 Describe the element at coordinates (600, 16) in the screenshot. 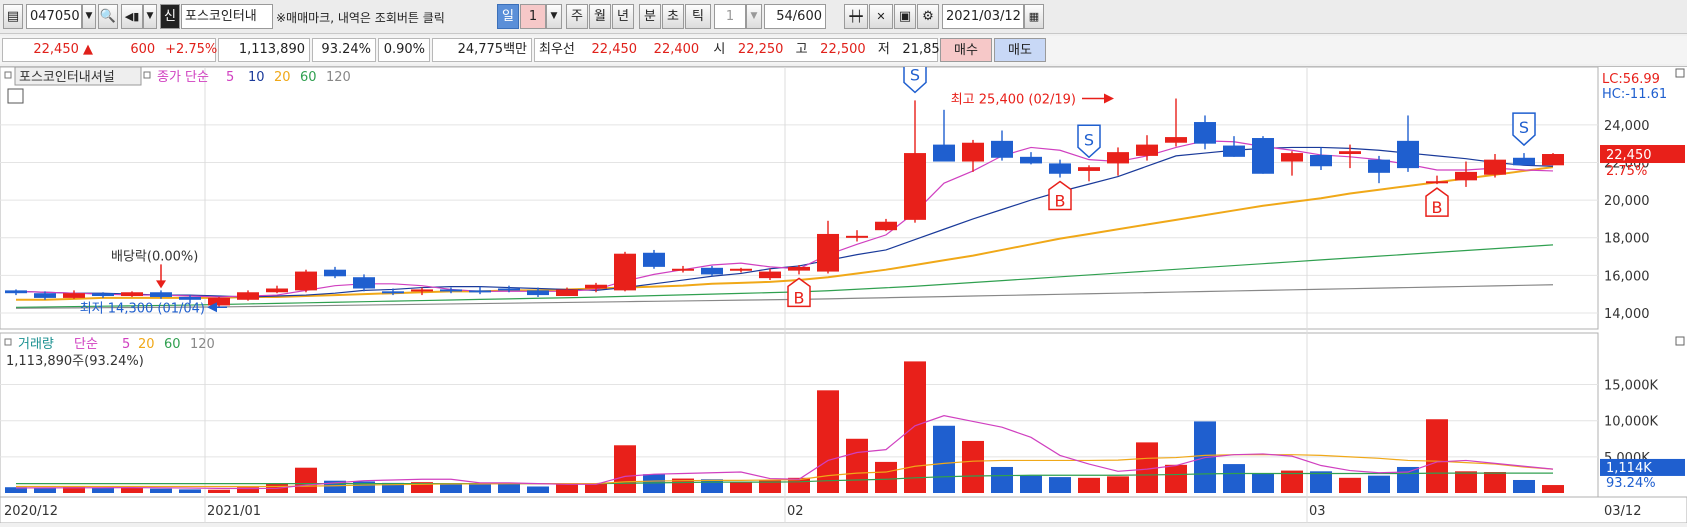

I see `period-month-tab: 월` at that location.